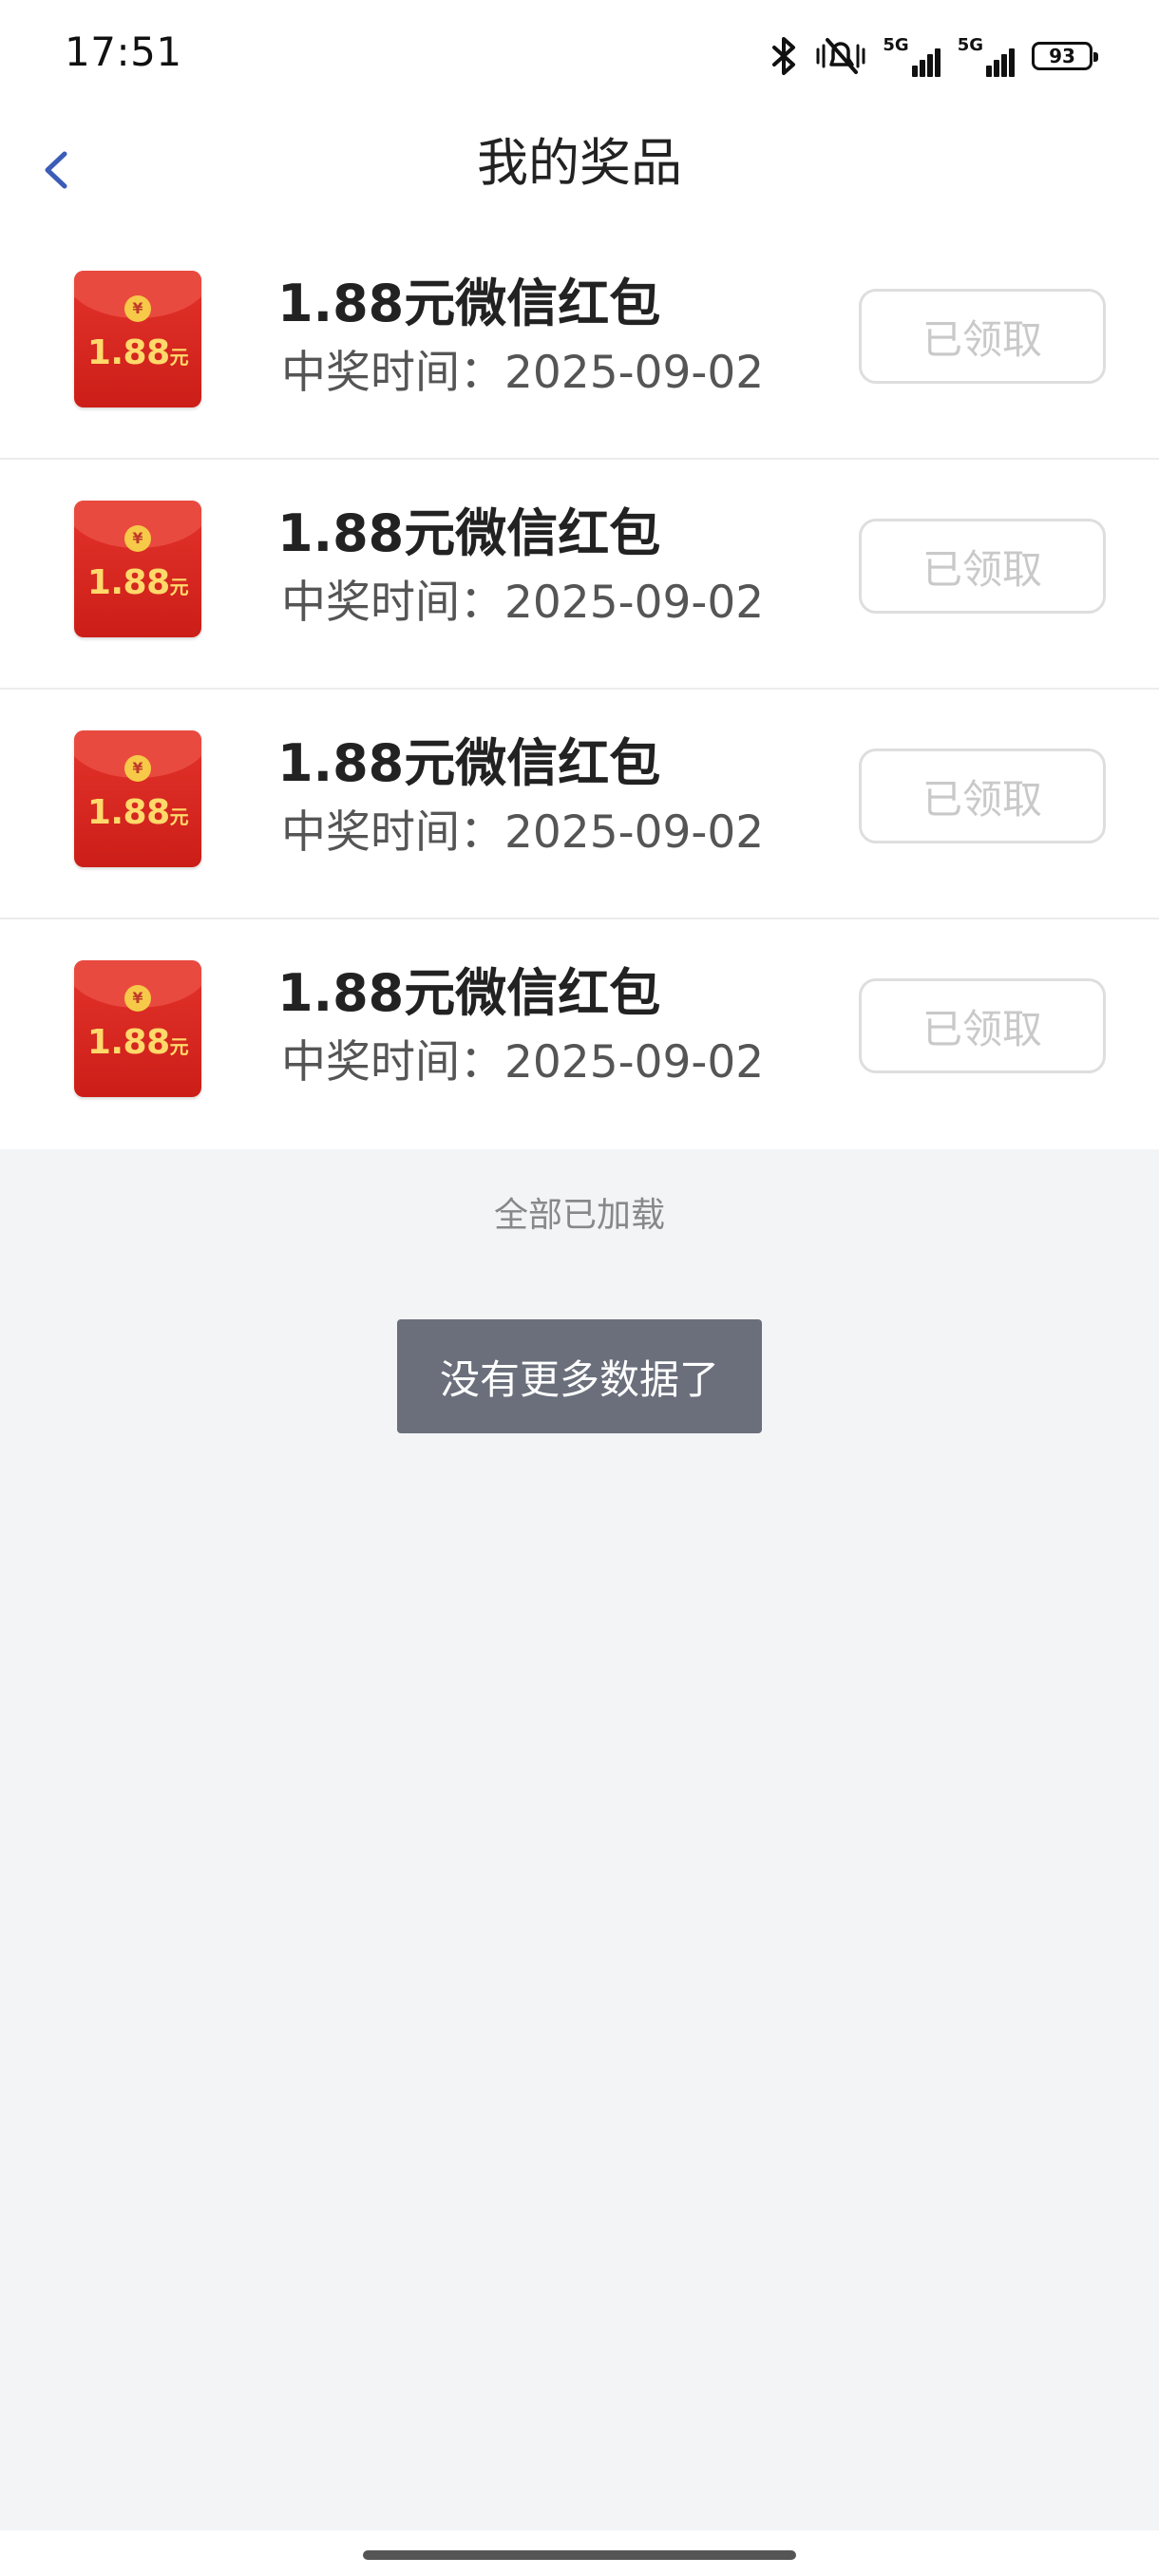  What do you see at coordinates (579, 53) in the screenshot?
I see `status-bar: 17:51 5G 5G 93` at bounding box center [579, 53].